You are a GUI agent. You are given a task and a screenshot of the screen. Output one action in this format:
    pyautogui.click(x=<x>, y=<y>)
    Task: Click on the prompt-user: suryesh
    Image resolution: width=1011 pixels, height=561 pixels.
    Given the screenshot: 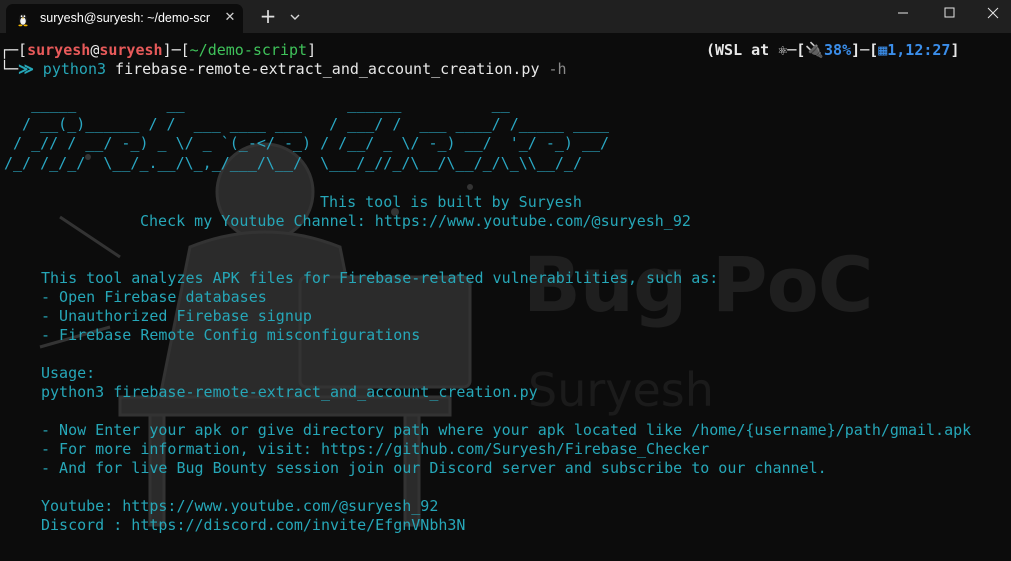 What is the action you would take?
    pyautogui.click(x=59, y=50)
    